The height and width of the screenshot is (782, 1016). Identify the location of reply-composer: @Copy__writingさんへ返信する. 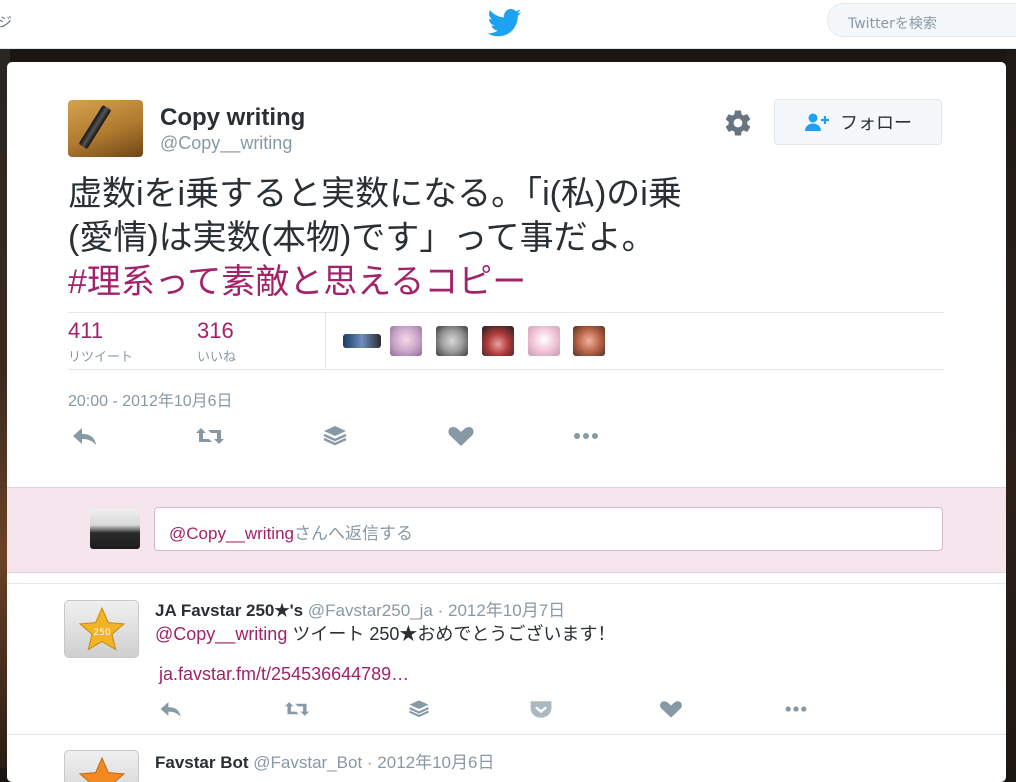
(506, 530).